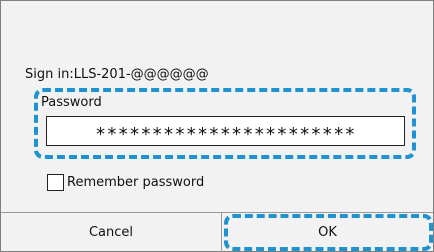 Image resolution: width=434 pixels, height=252 pixels. Describe the element at coordinates (71, 102) in the screenshot. I see `password-label: Password` at that location.